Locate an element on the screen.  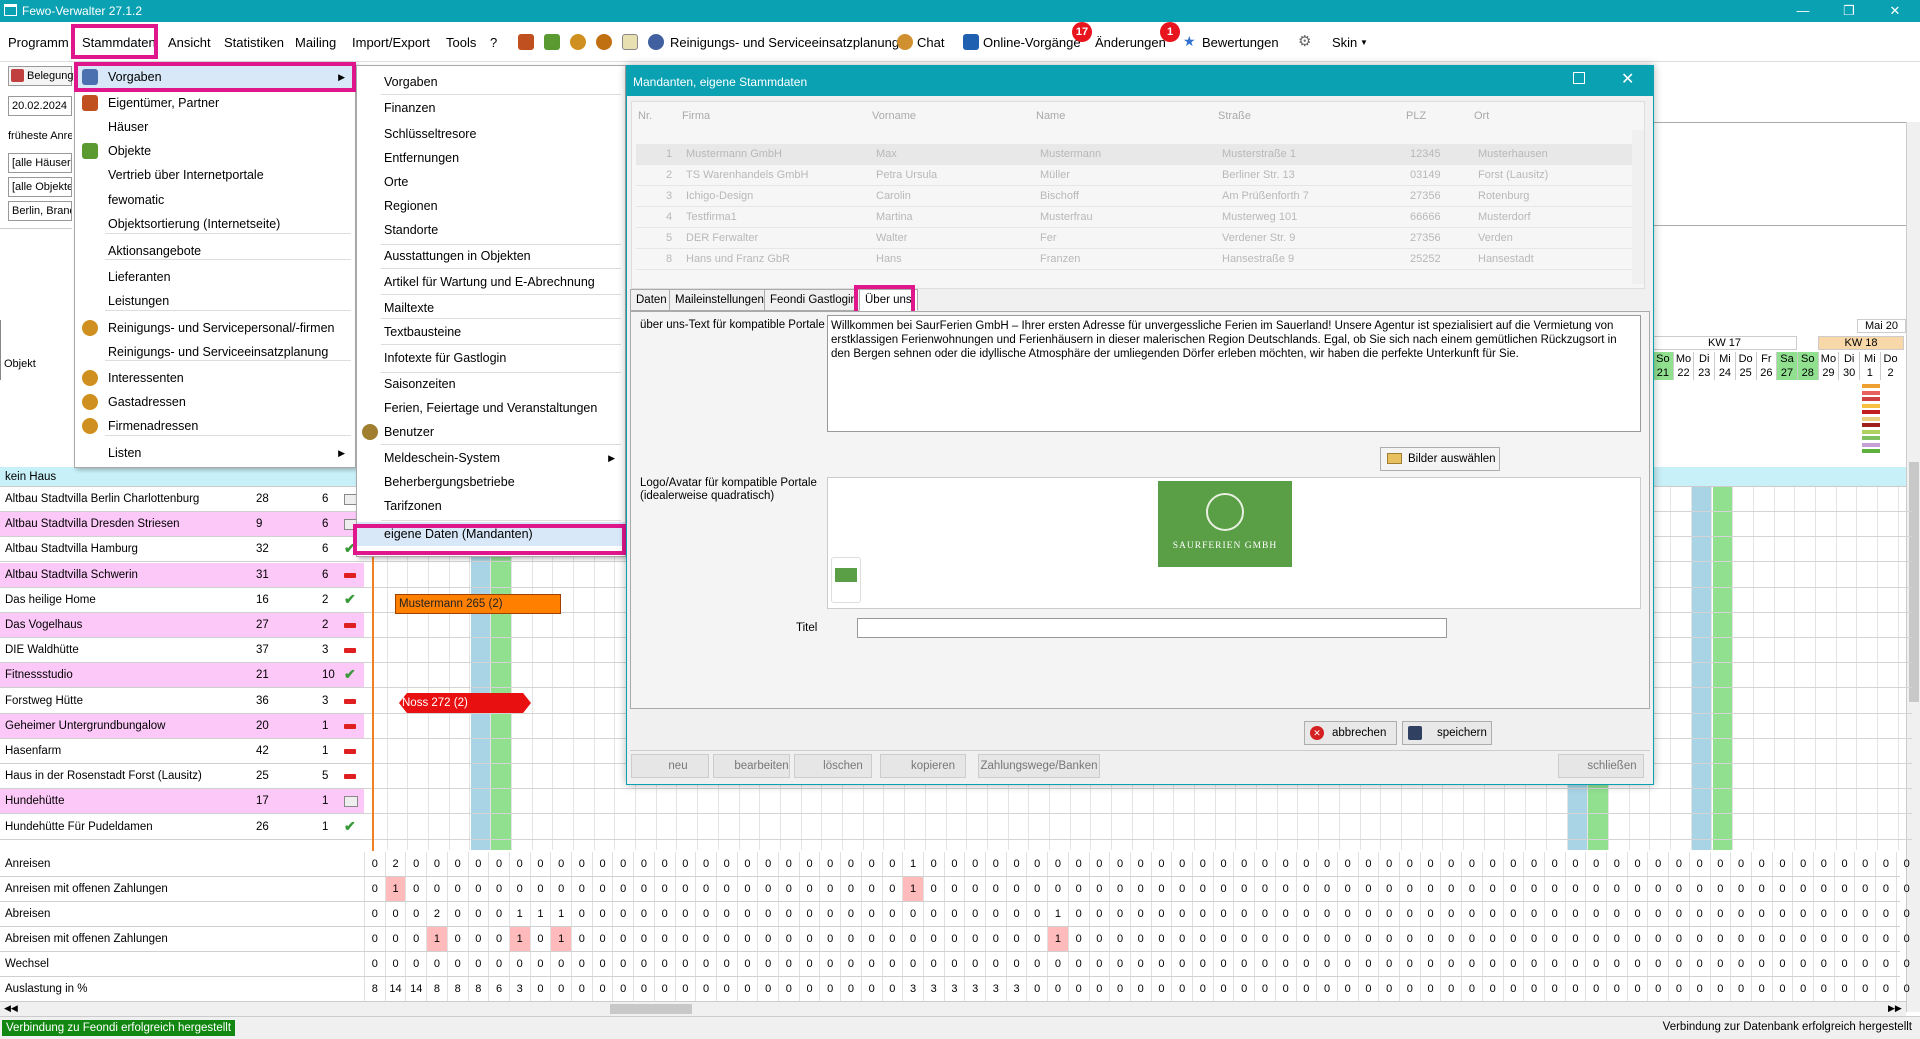
logo-area: SAURFERIEN GMBH is located at coordinates (1234, 543).